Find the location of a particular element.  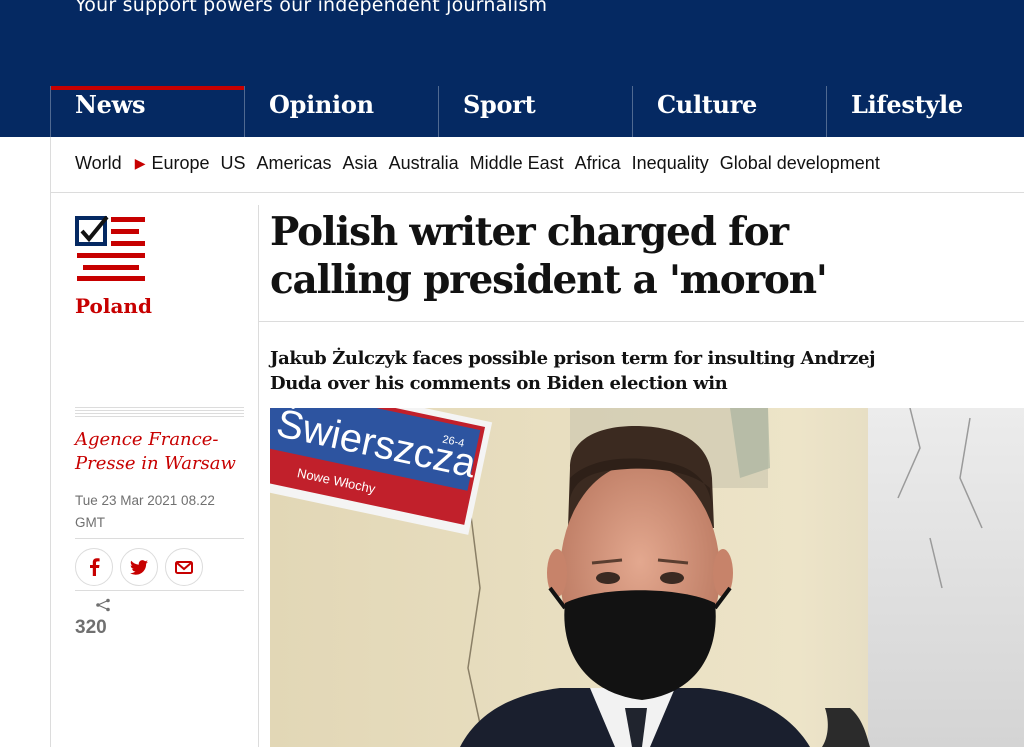

subnav-divider is located at coordinates (537, 192).